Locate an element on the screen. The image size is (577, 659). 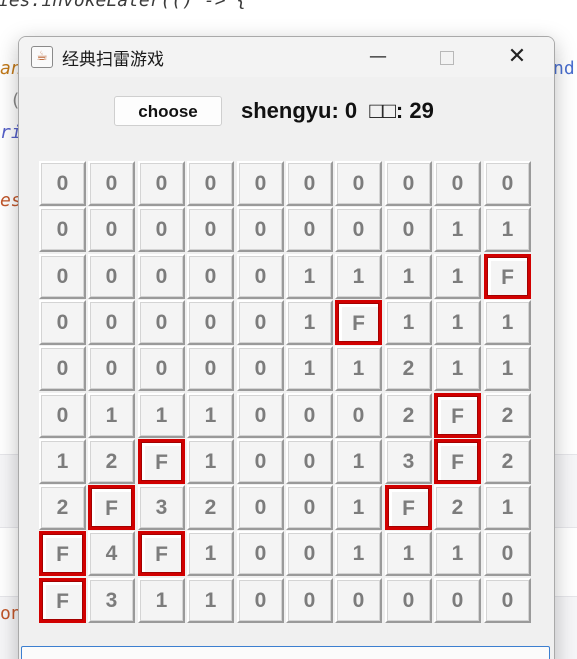
minimize-button: — is located at coordinates (378, 57).